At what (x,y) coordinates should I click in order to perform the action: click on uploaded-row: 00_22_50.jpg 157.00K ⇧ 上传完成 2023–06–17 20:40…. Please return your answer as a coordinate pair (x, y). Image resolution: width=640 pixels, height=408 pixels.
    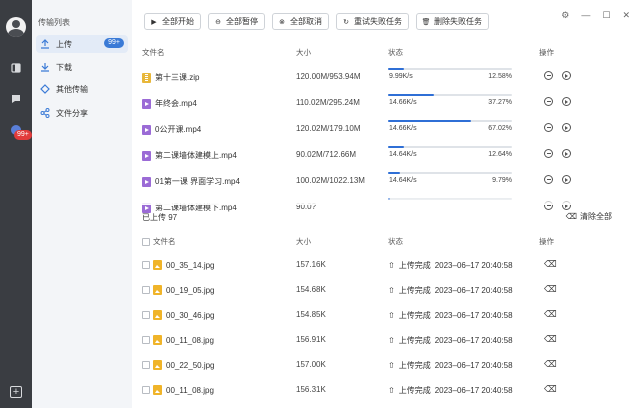
    Looking at the image, I should click on (384, 366).